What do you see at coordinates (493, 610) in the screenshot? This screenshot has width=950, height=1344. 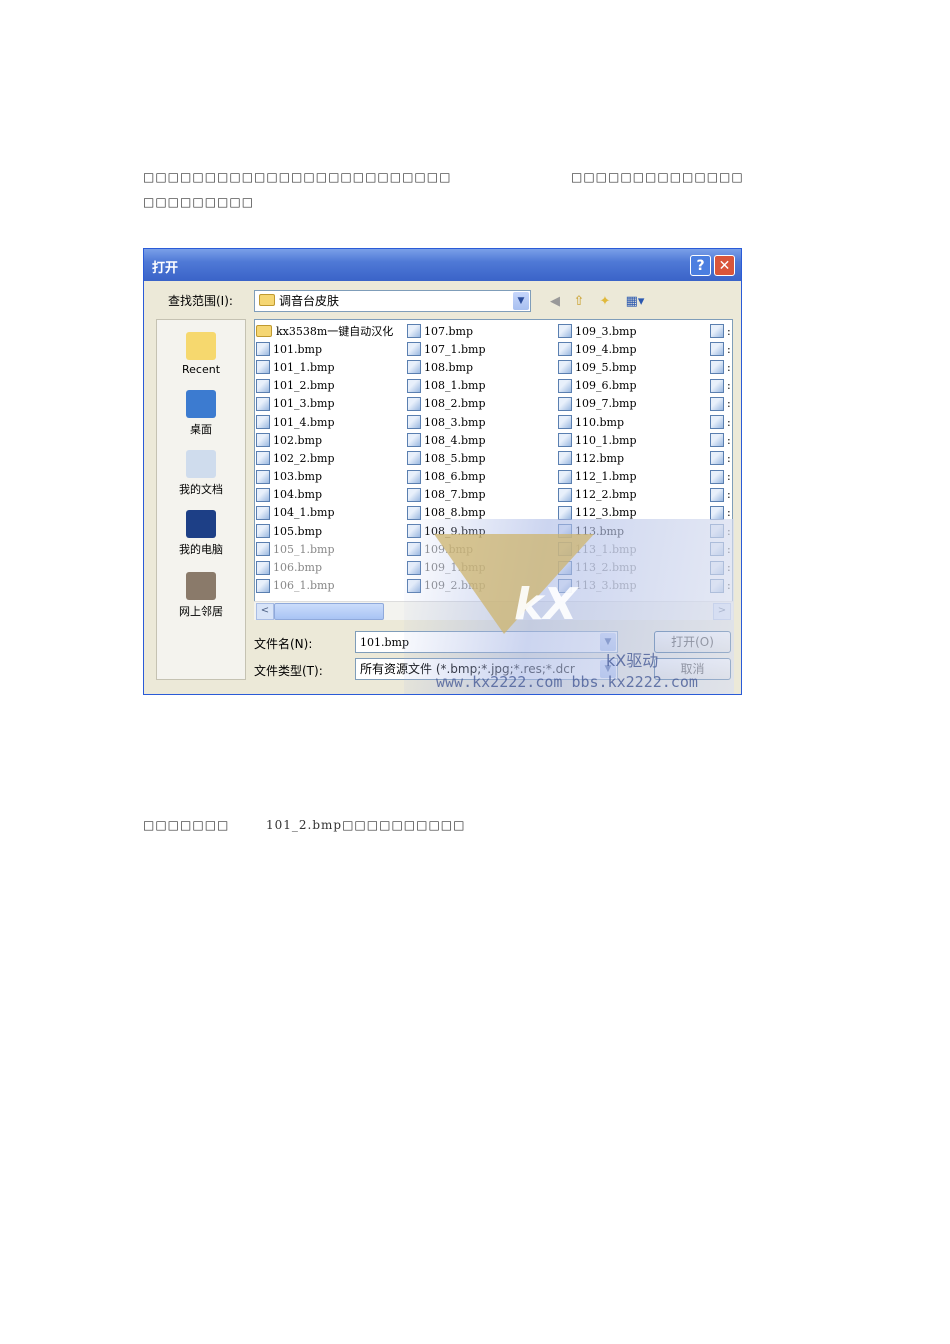 I see `horizontal-scrollbar: < >` at bounding box center [493, 610].